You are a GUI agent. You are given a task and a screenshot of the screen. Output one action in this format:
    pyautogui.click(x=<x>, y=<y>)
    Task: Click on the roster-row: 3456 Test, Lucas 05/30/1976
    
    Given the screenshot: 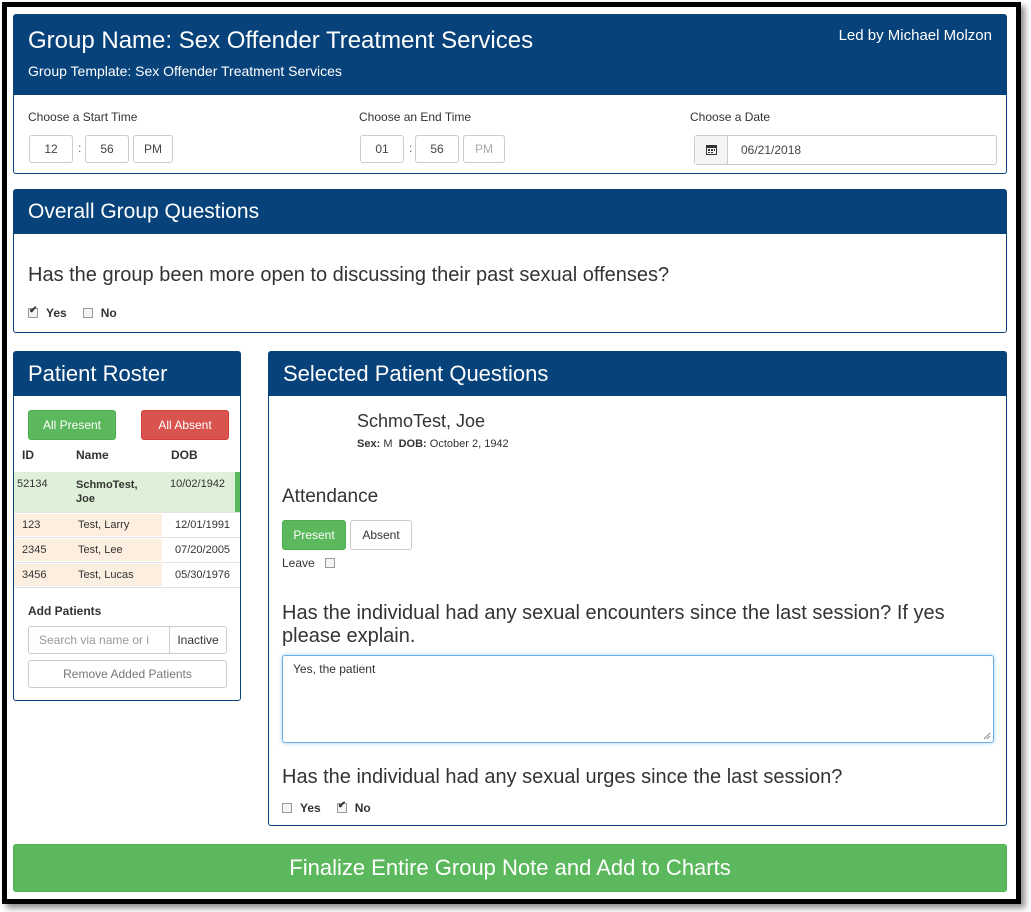 What is the action you would take?
    pyautogui.click(x=127, y=575)
    